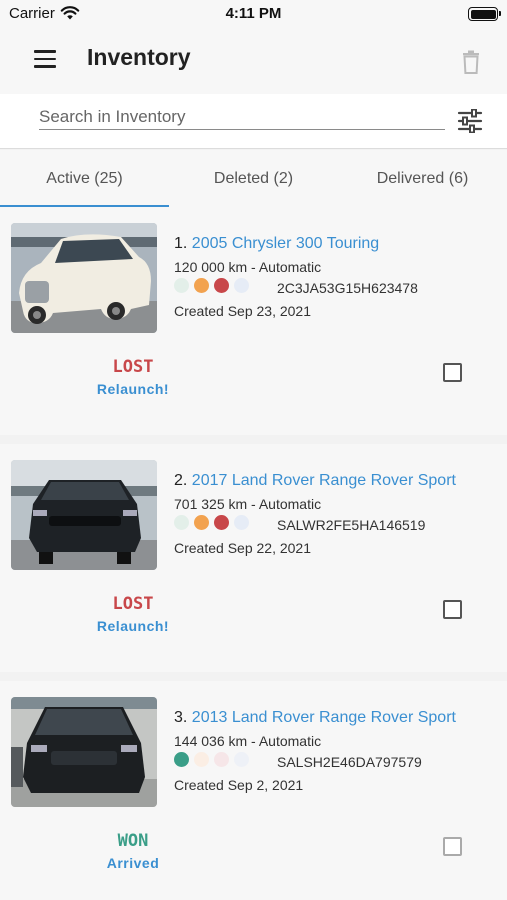 This screenshot has width=507, height=900. I want to click on vehicle-mileage: 120 000 km - Automatic, so click(248, 267).